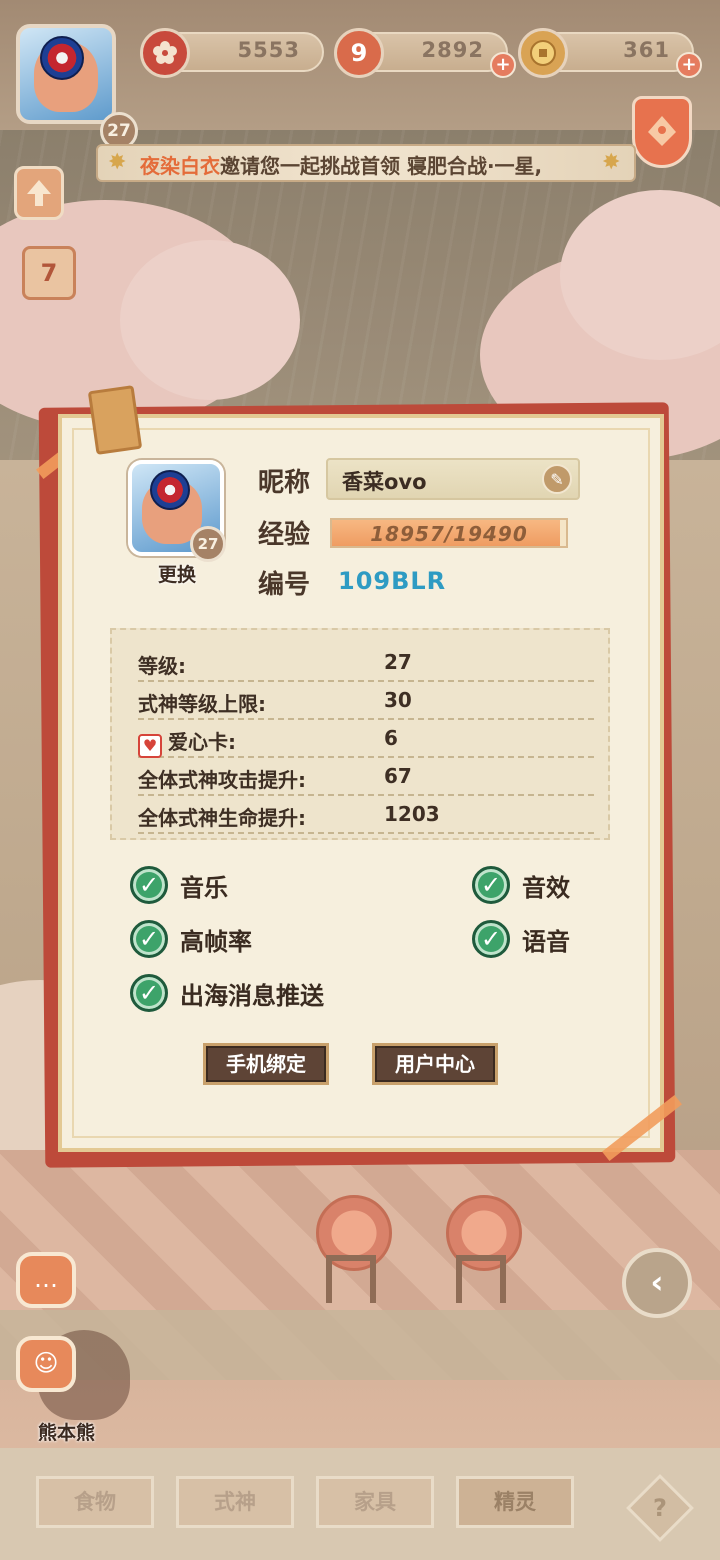  I want to click on id-label: 编号, so click(284, 585).